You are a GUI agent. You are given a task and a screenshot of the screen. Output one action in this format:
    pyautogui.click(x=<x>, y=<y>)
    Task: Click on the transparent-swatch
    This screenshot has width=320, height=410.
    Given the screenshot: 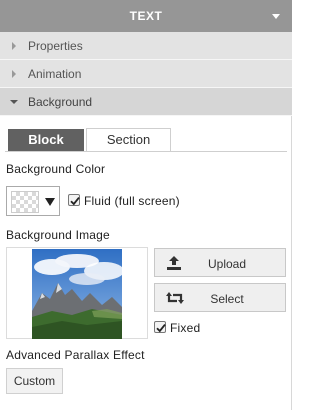 What is the action you would take?
    pyautogui.click(x=25, y=202)
    